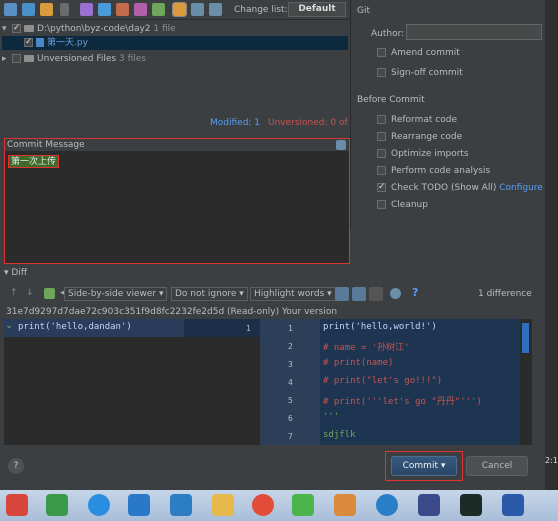  I want to click on sync-scroll-icon, so click(342, 294).